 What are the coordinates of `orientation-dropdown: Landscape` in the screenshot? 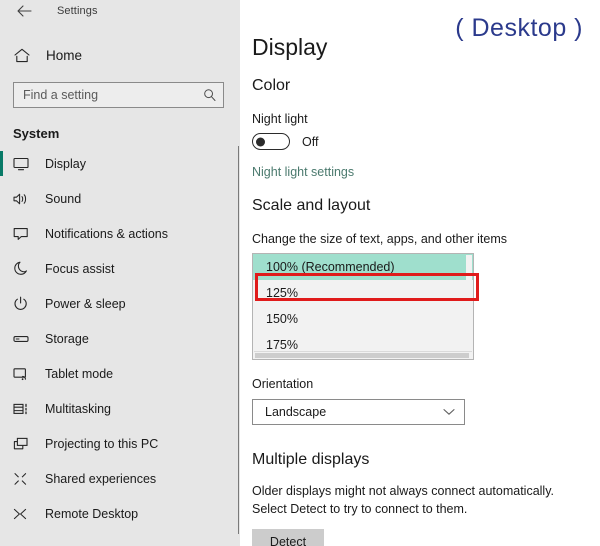 It's located at (358, 412).